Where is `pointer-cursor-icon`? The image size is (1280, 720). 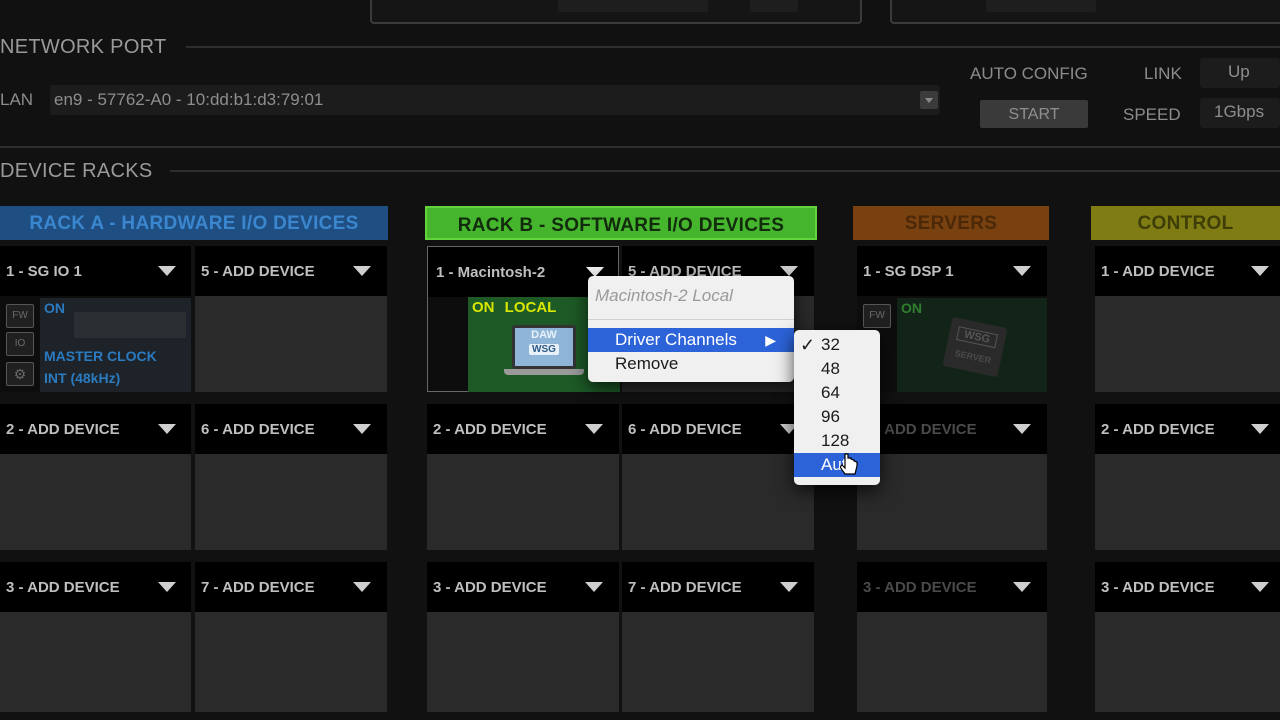
pointer-cursor-icon is located at coordinates (849, 464).